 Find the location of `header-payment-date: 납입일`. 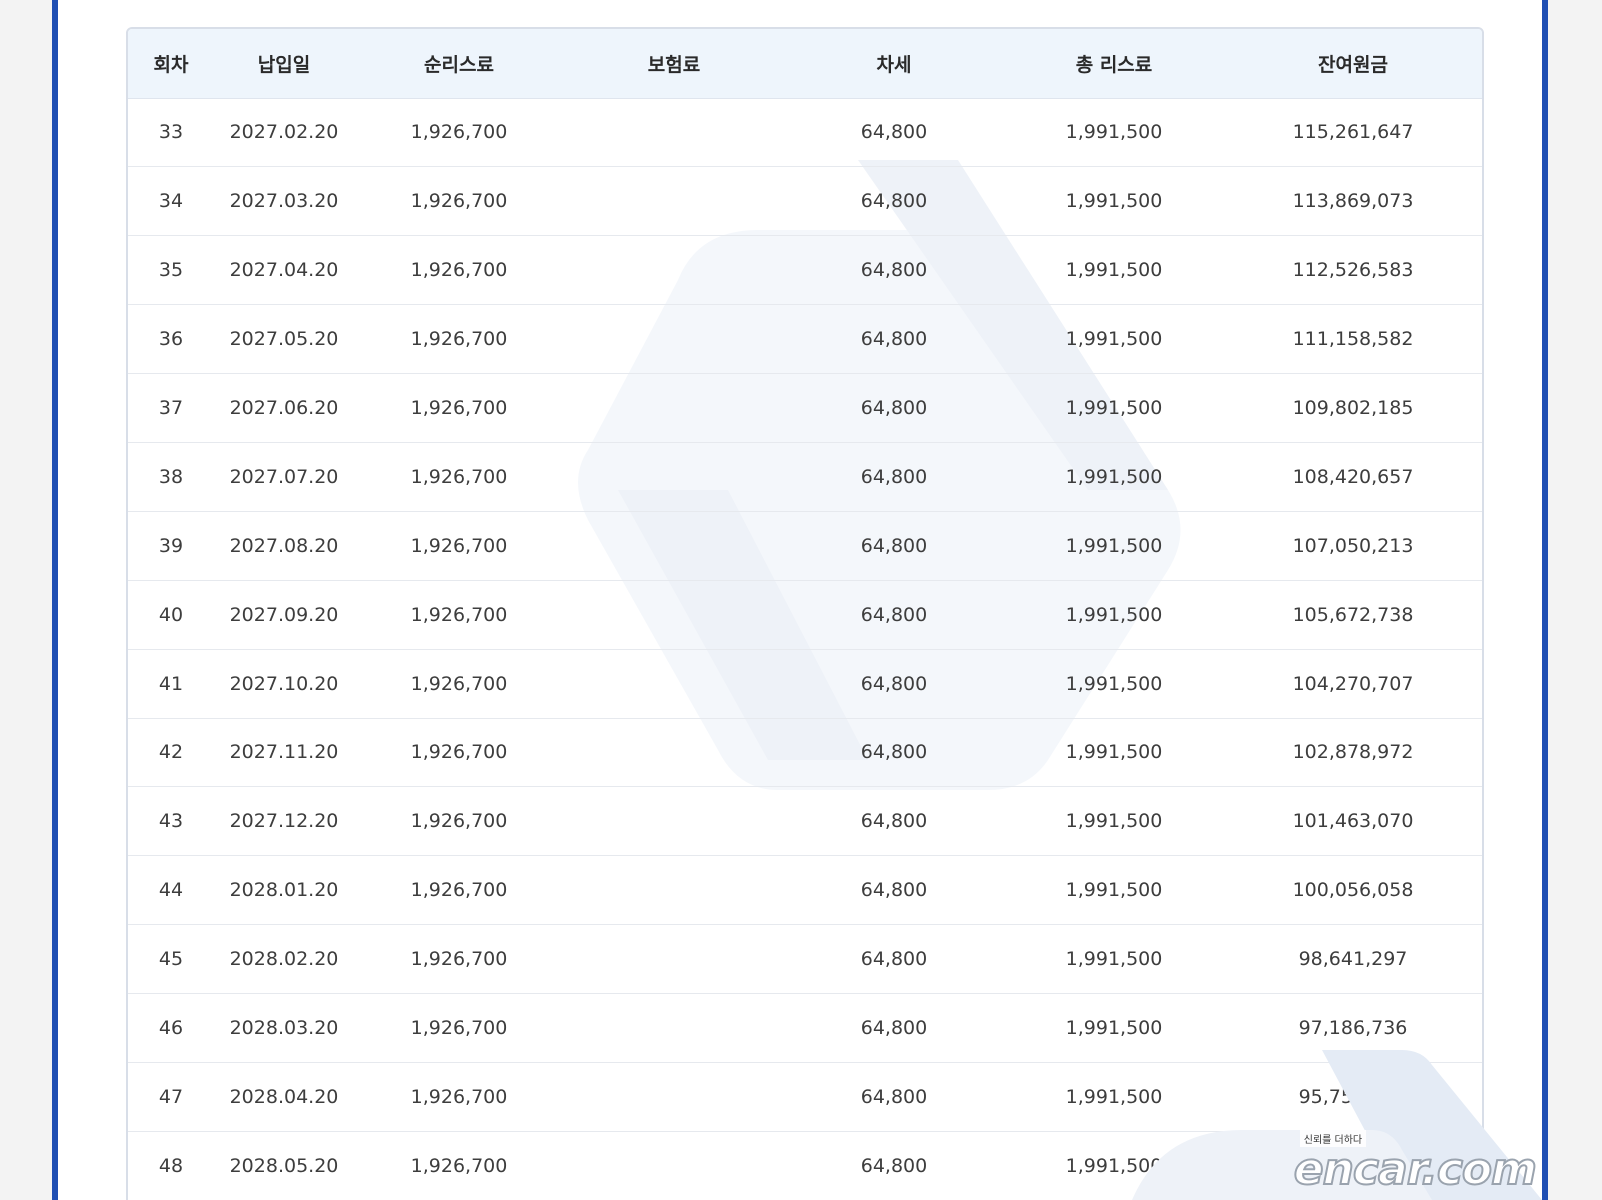

header-payment-date: 납입일 is located at coordinates (284, 64).